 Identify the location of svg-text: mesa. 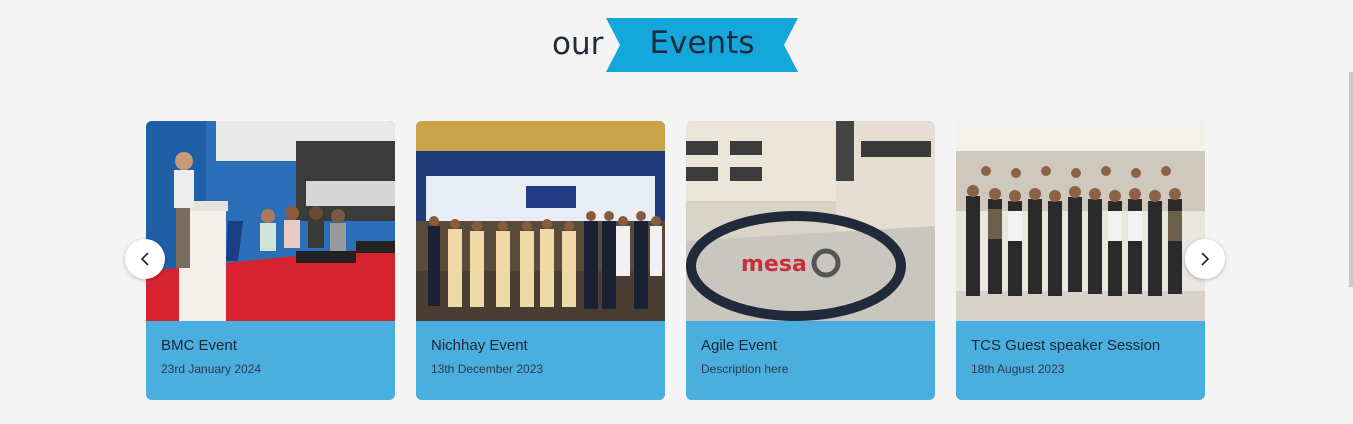
(774, 264).